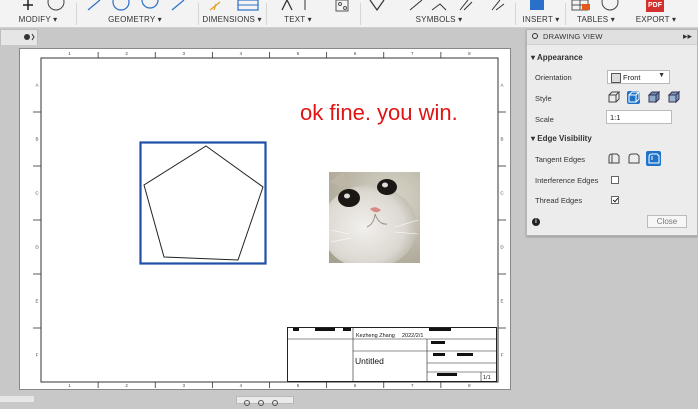 This screenshot has height=409, width=698. Describe the element at coordinates (654, 97) in the screenshot. I see `style-shaded-button` at that location.